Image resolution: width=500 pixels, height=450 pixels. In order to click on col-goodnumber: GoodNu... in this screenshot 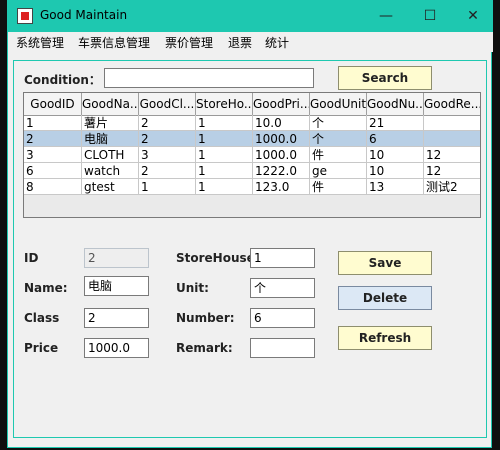, I will do `click(395, 104)`.